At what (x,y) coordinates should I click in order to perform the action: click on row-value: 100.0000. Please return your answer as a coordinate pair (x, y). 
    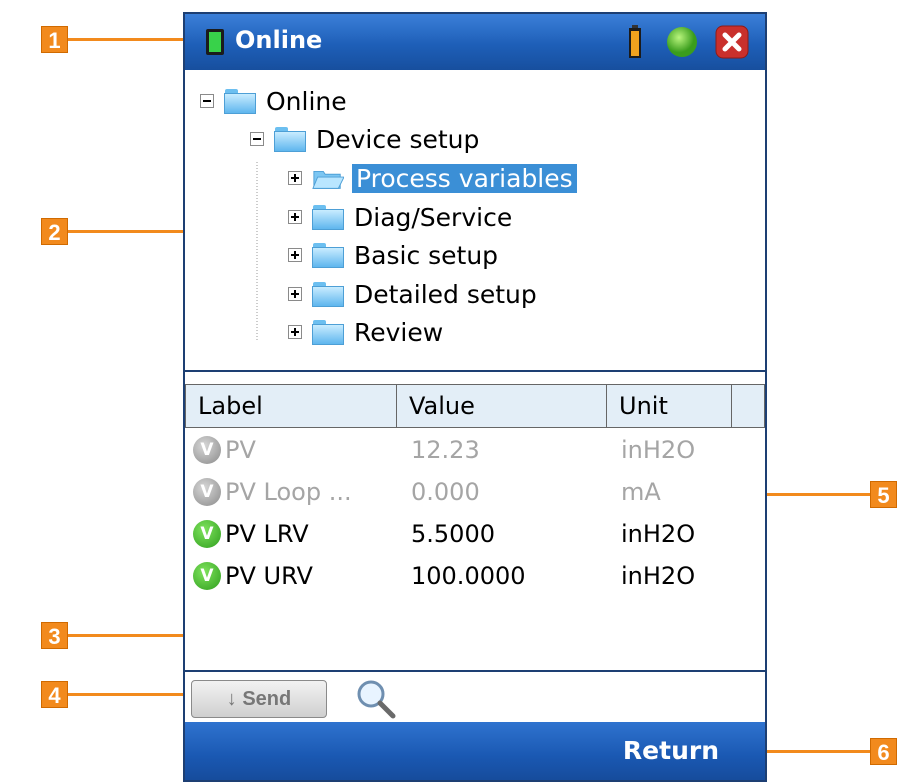
    Looking at the image, I should click on (468, 576).